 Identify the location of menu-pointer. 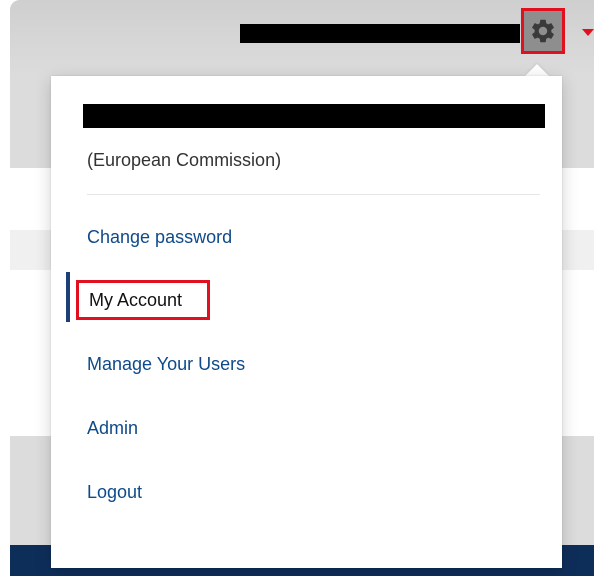
(537, 70).